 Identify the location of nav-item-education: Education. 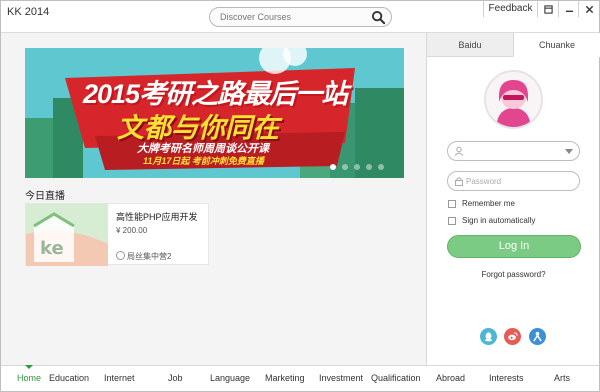
(69, 378).